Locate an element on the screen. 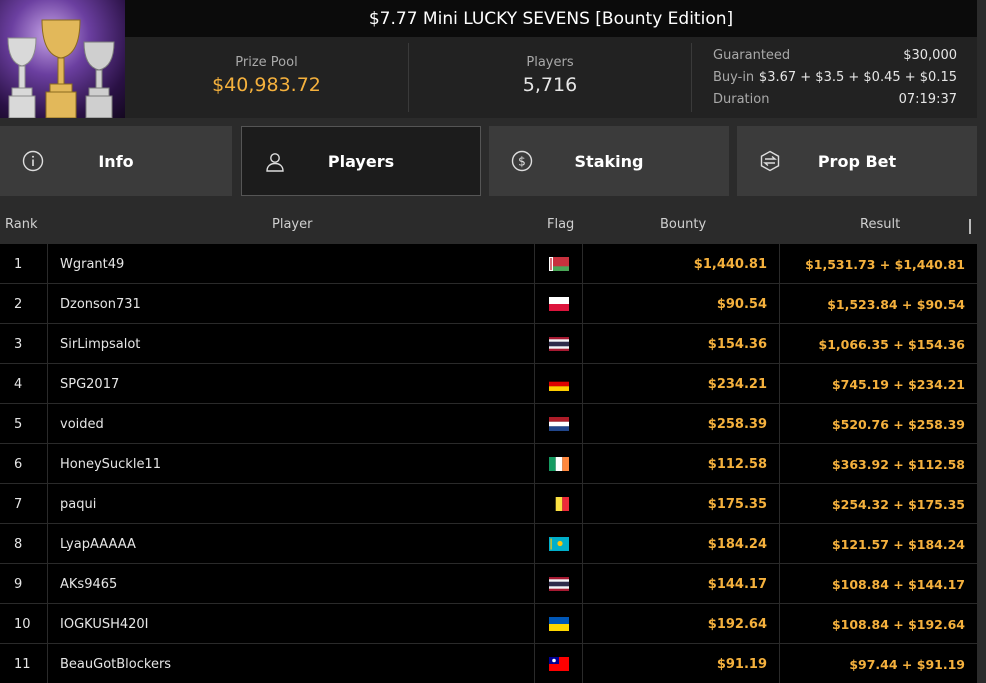  result-cell: $1,523.84 + $90.54 is located at coordinates (878, 304).